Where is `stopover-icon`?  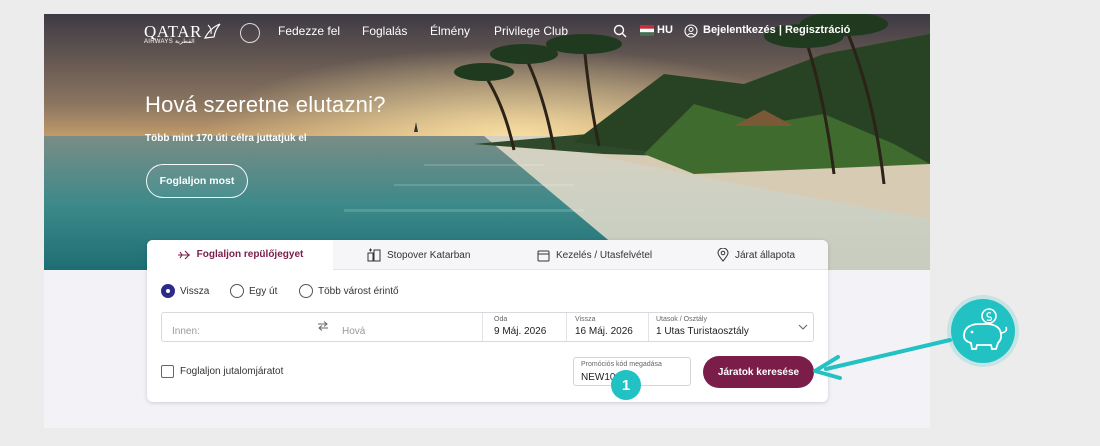
stopover-icon is located at coordinates (374, 255).